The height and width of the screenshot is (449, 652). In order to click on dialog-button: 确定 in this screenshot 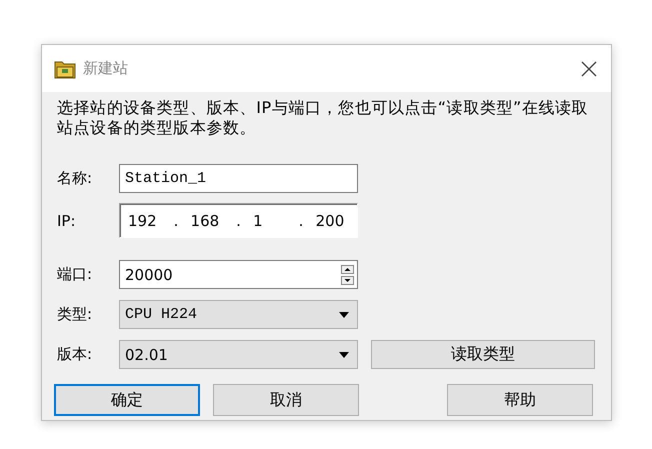, I will do `click(127, 400)`.